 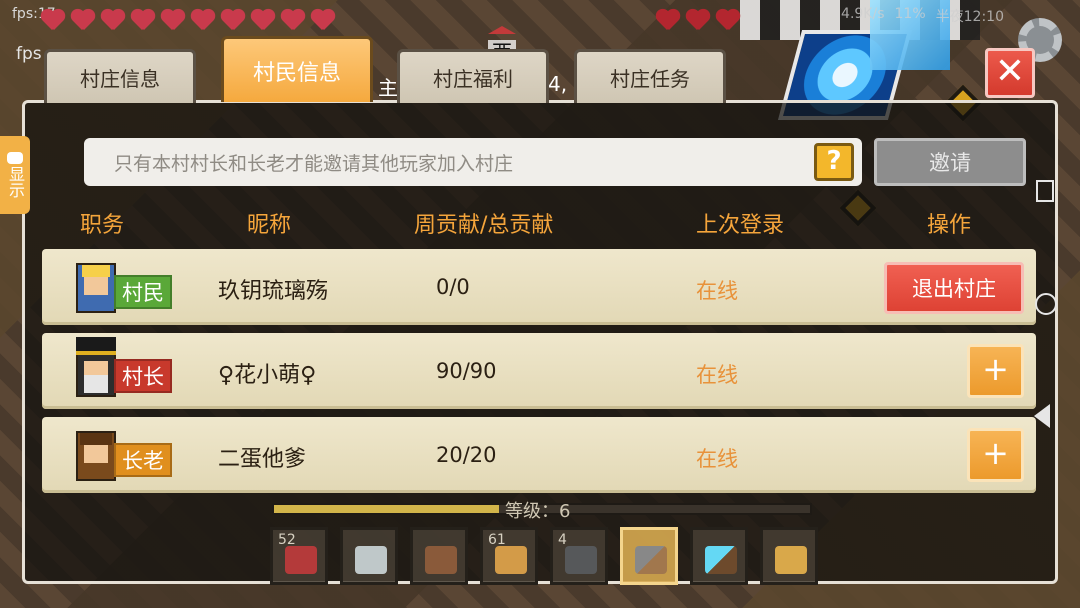 What do you see at coordinates (1010, 73) in the screenshot?
I see `close-button: ✕` at bounding box center [1010, 73].